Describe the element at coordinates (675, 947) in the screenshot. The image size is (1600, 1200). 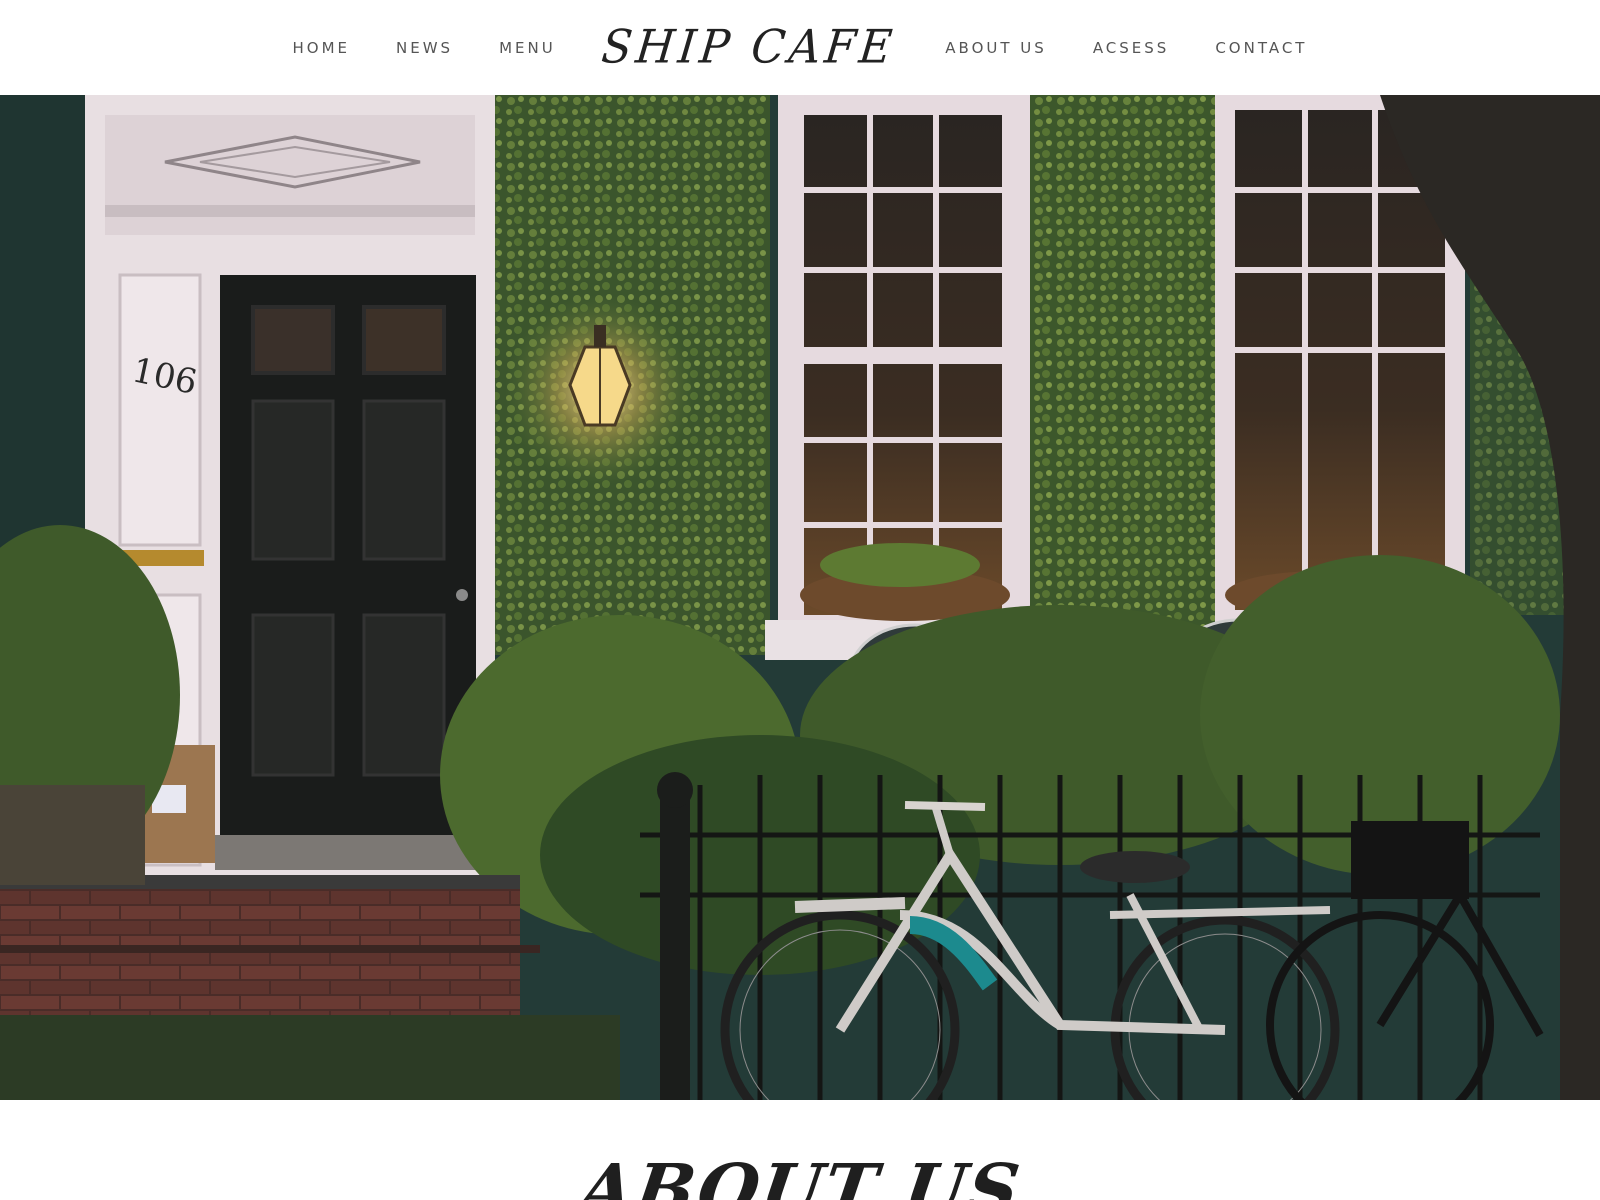
I see `fence-post` at that location.